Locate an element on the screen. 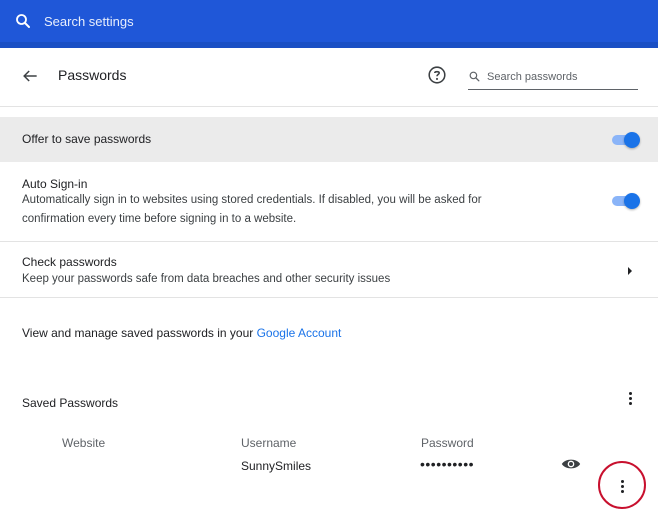 Image resolution: width=658 pixels, height=530 pixels. row-username: SunnySmiles is located at coordinates (276, 466).